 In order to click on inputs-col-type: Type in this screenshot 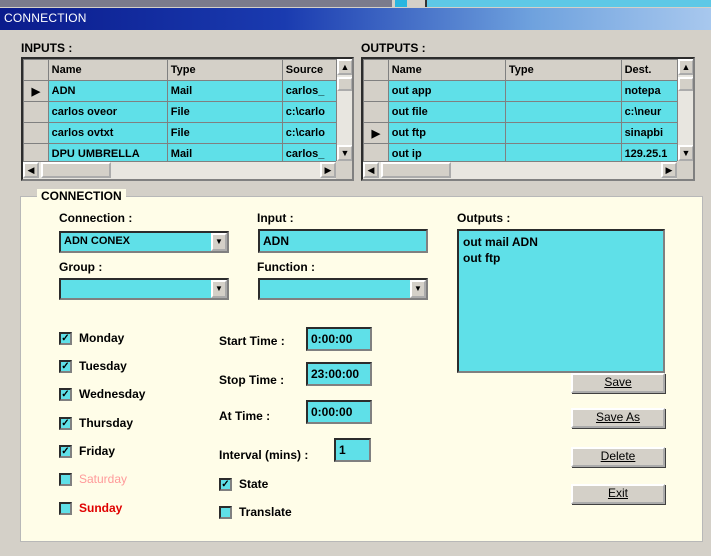, I will do `click(224, 70)`.